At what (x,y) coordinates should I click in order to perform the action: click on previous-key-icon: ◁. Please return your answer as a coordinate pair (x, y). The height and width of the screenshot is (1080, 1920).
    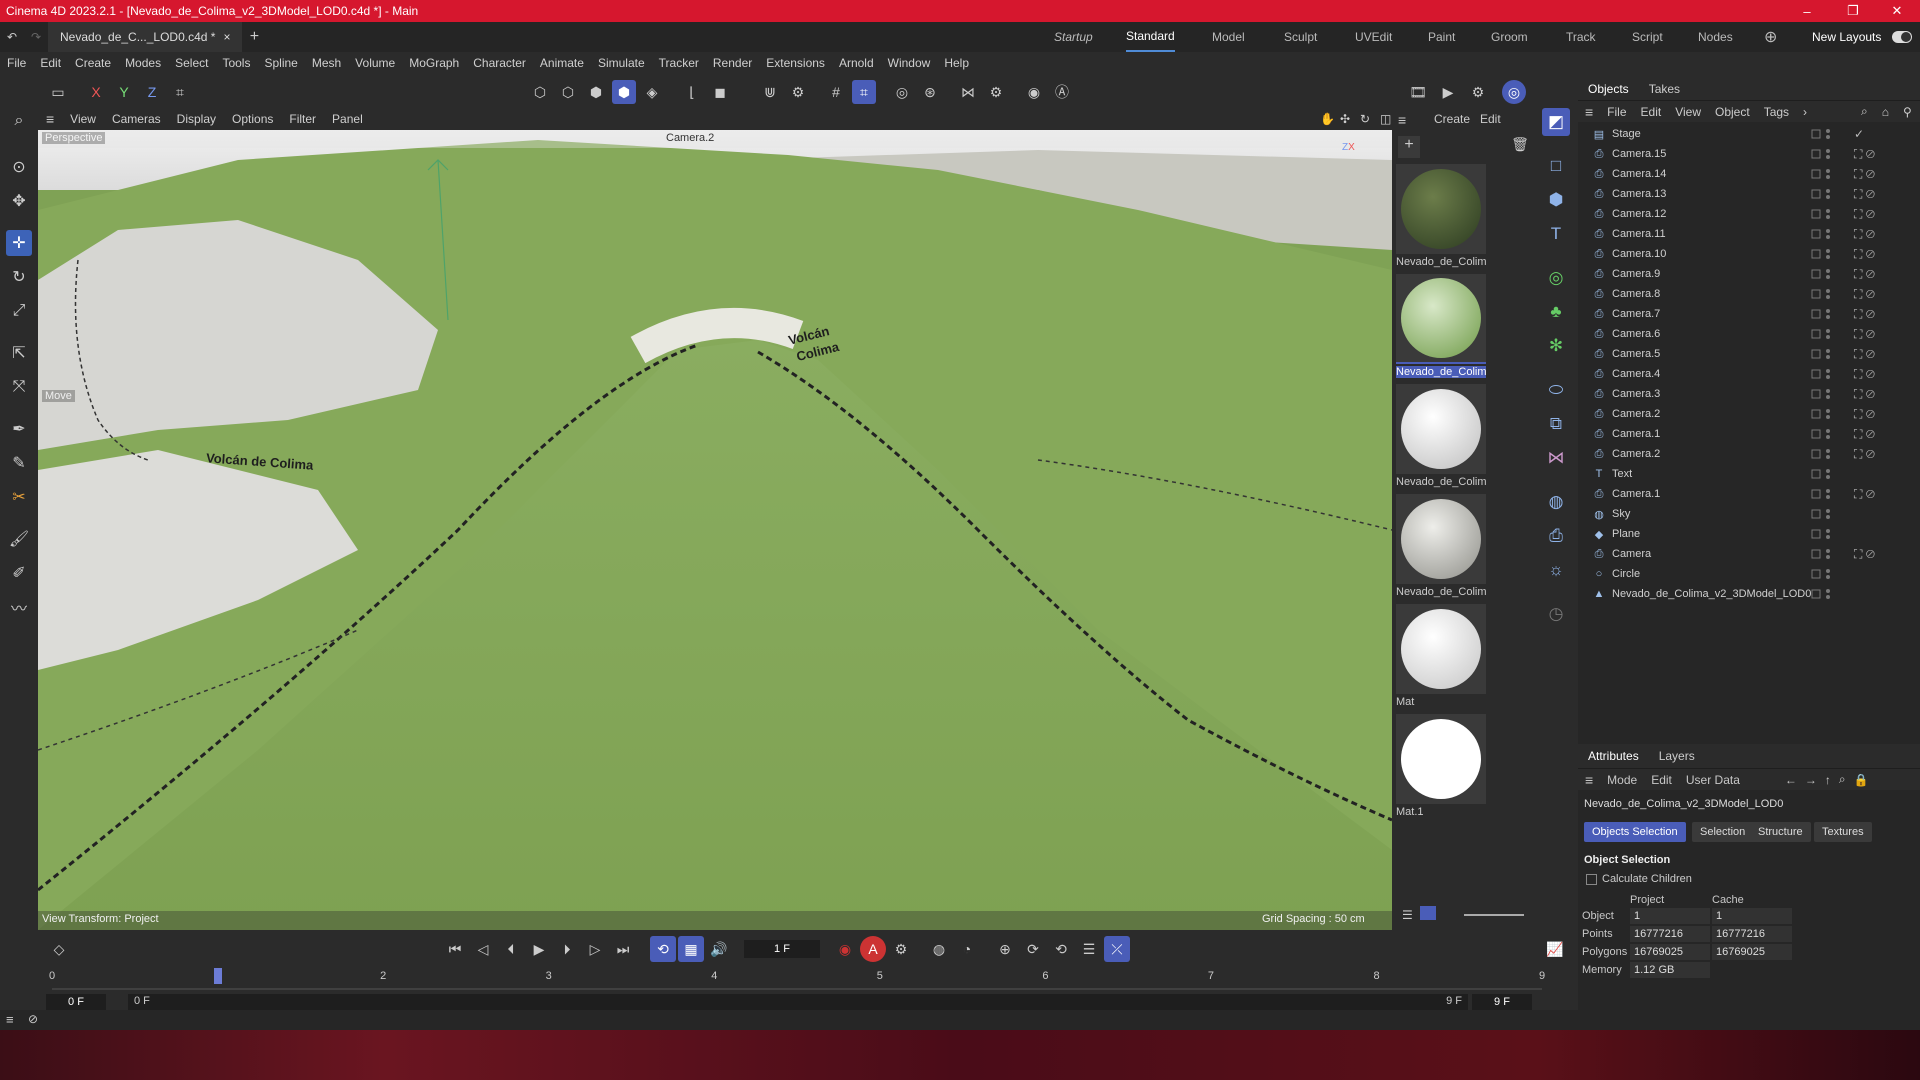
    Looking at the image, I should click on (483, 949).